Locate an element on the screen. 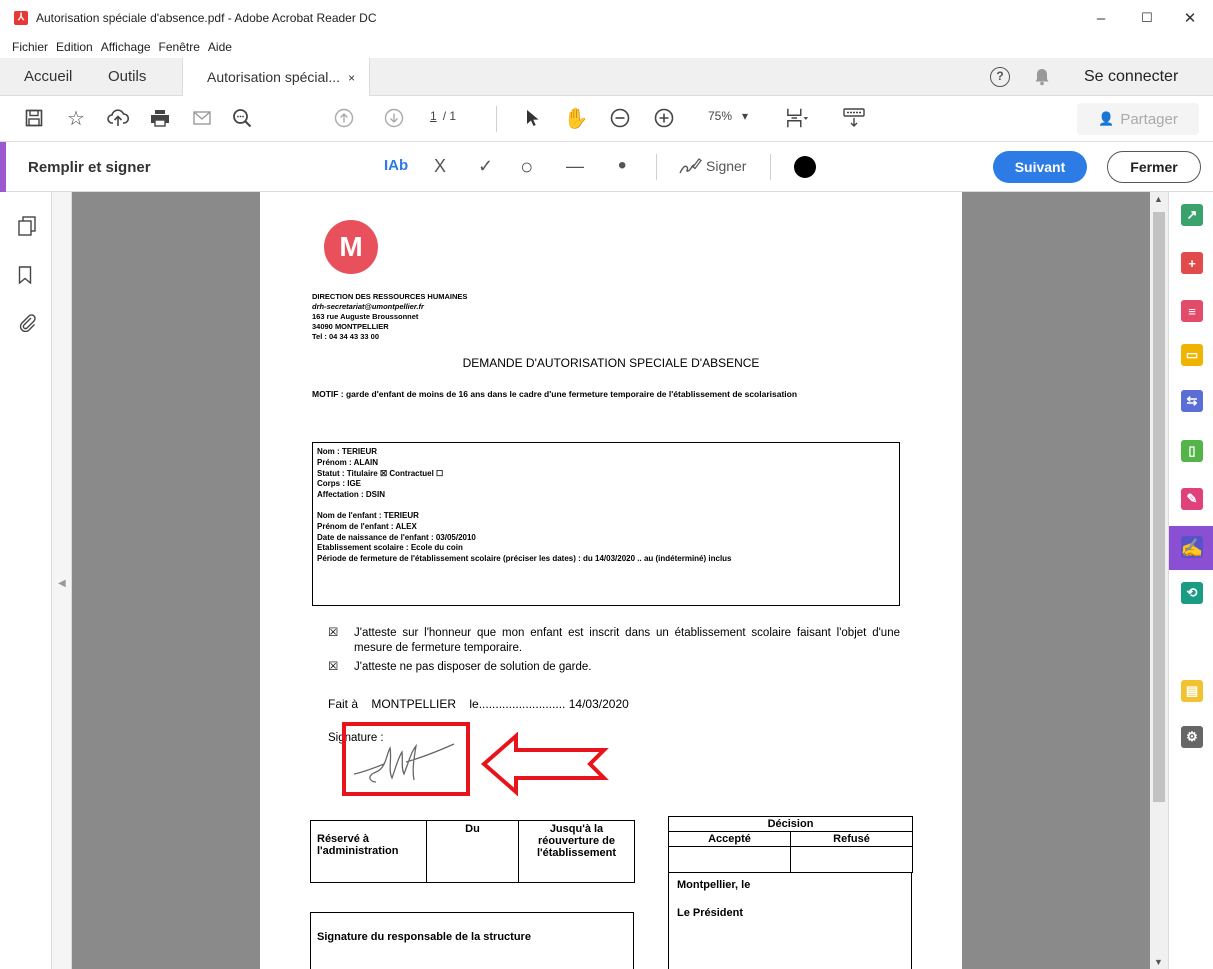 The height and width of the screenshot is (969, 1213). header-line: Tel : 04 34 43 33 00 is located at coordinates (345, 336).